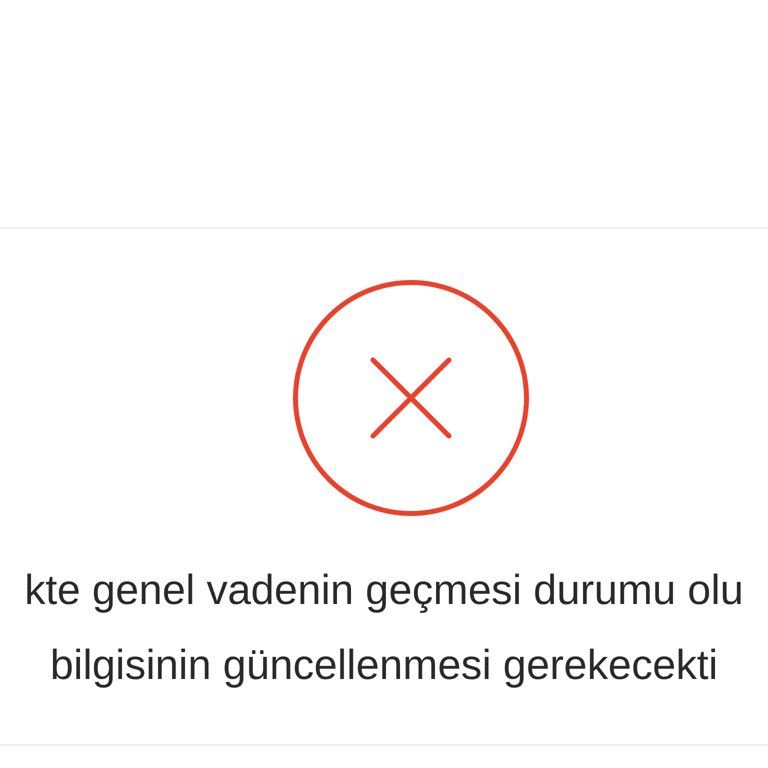 The height and width of the screenshot is (768, 768). I want to click on message-text-line: bilgisinin güncellenmesi gerekecekti, so click(384, 665).